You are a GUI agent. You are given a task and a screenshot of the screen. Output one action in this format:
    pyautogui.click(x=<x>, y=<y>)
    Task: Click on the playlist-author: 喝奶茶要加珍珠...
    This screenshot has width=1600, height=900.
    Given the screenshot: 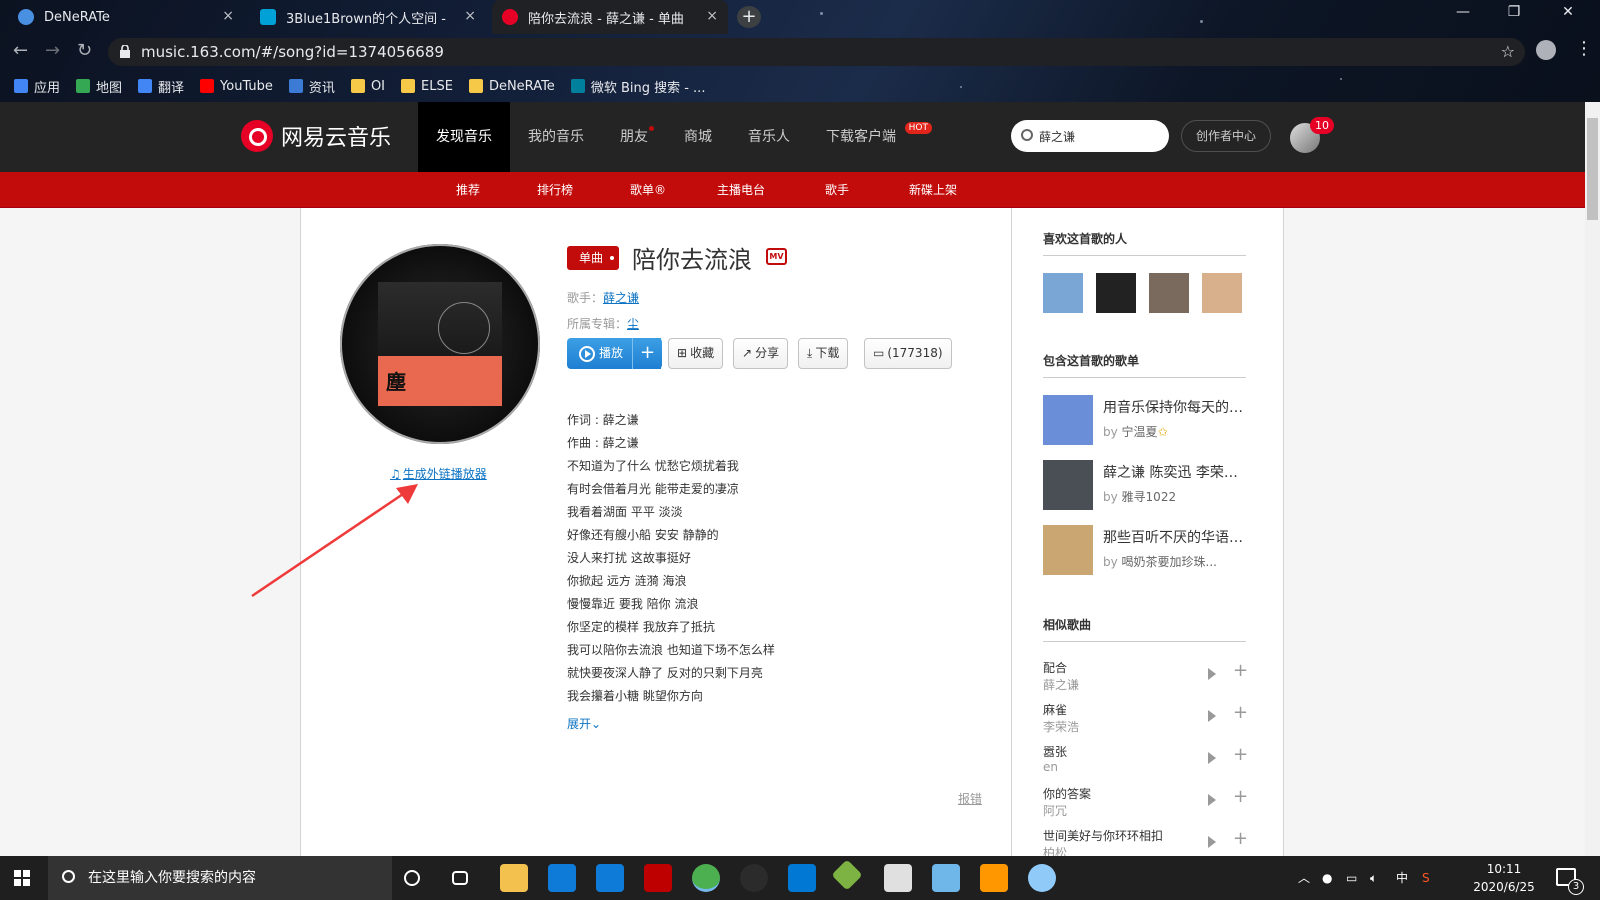 What is the action you would take?
    pyautogui.click(x=1169, y=562)
    